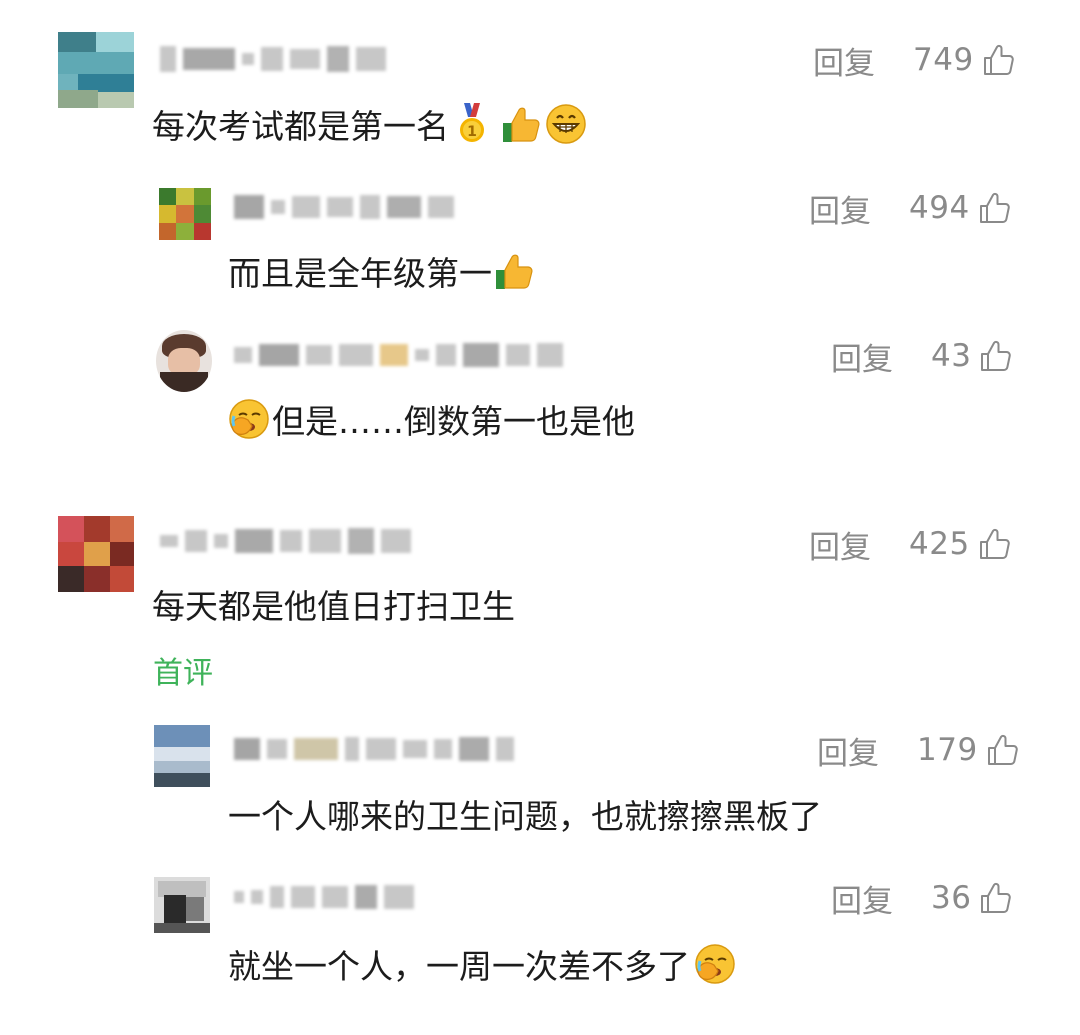  I want to click on comment-text: 每次考试都是第一名, so click(300, 126).